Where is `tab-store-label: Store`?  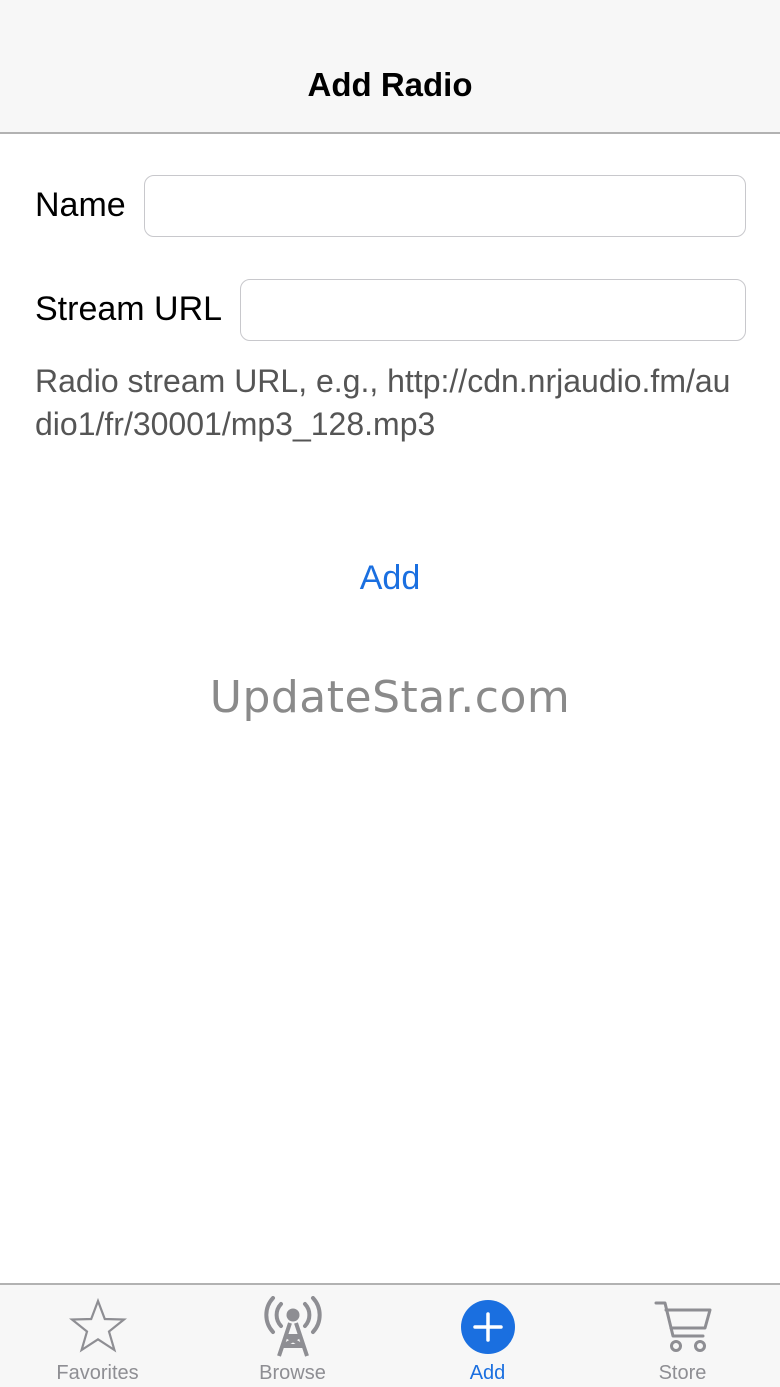
tab-store-label: Store is located at coordinates (682, 1373).